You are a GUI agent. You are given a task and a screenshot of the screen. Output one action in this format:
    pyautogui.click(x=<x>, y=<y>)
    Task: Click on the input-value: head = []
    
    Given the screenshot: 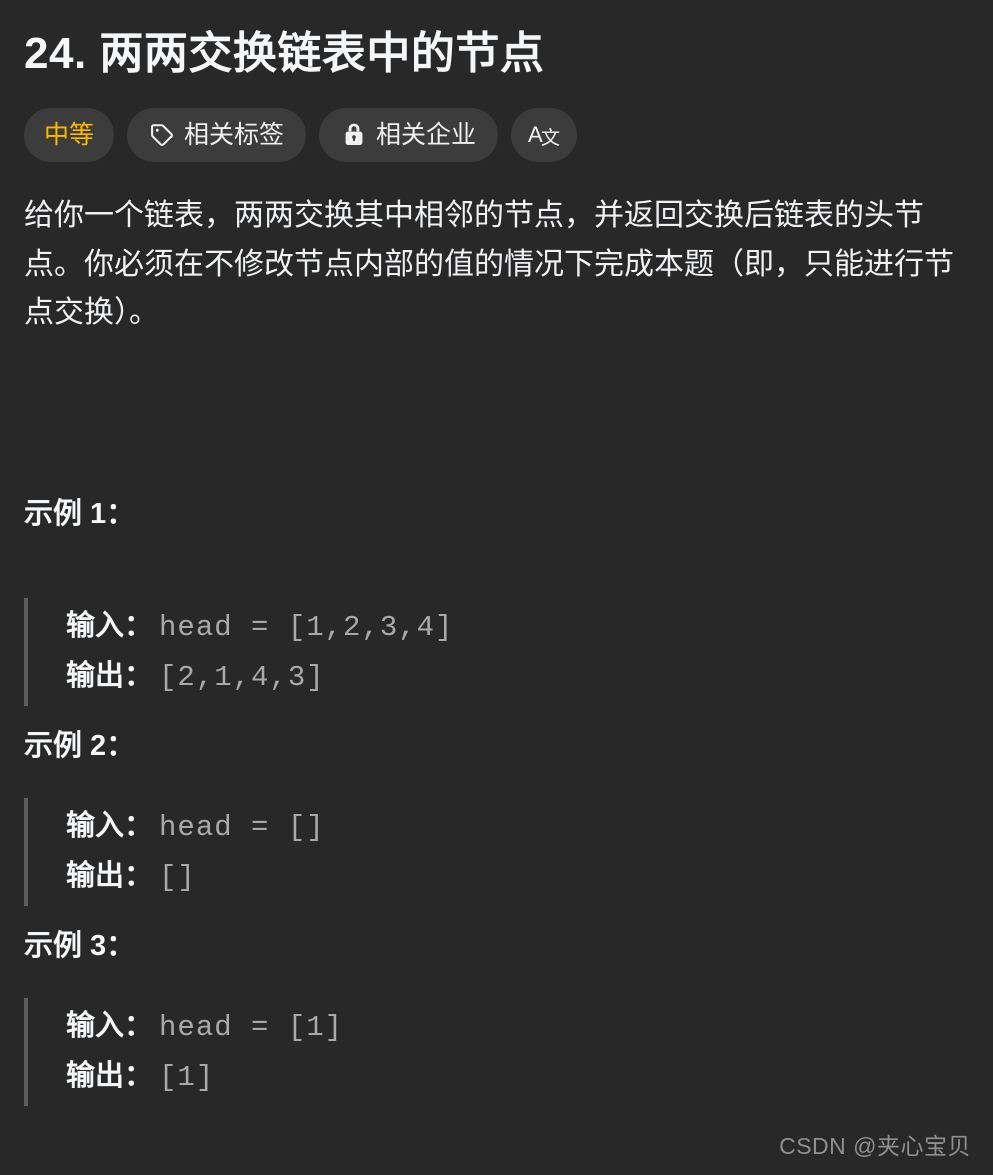 What is the action you would take?
    pyautogui.click(x=242, y=827)
    